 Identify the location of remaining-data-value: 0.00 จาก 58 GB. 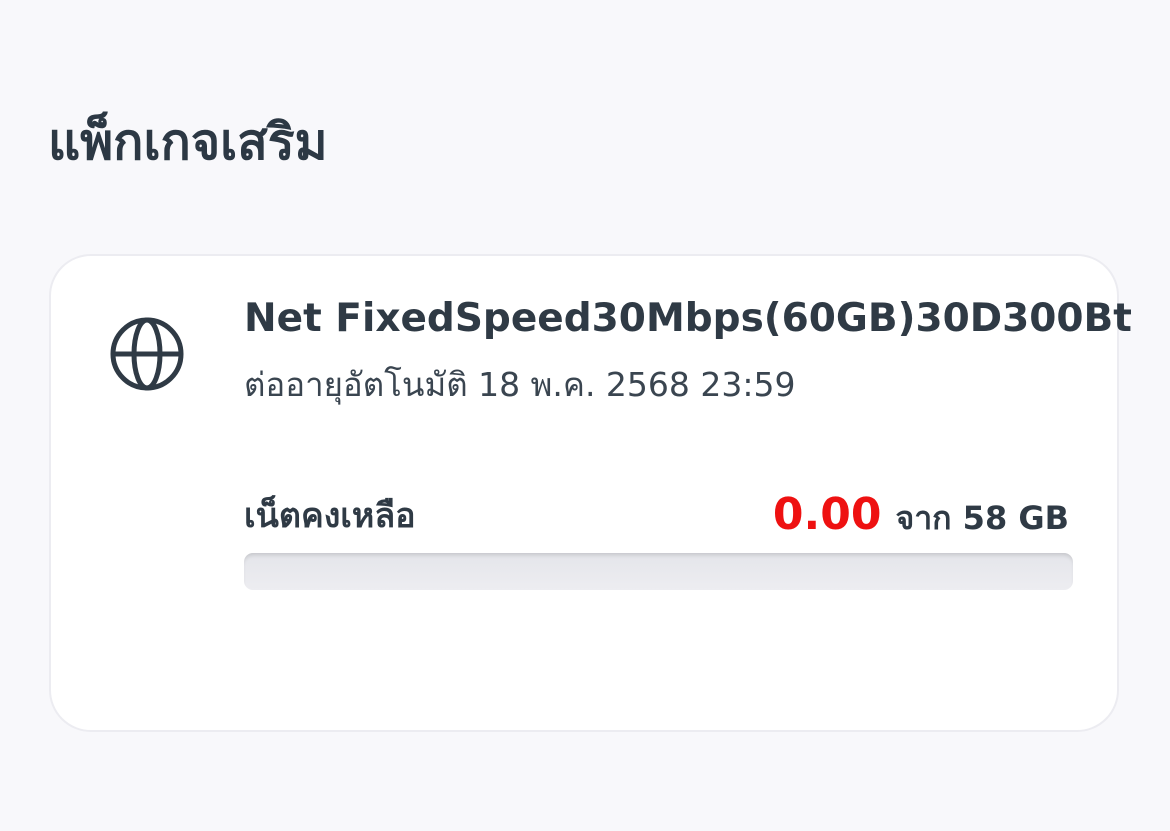
(921, 514).